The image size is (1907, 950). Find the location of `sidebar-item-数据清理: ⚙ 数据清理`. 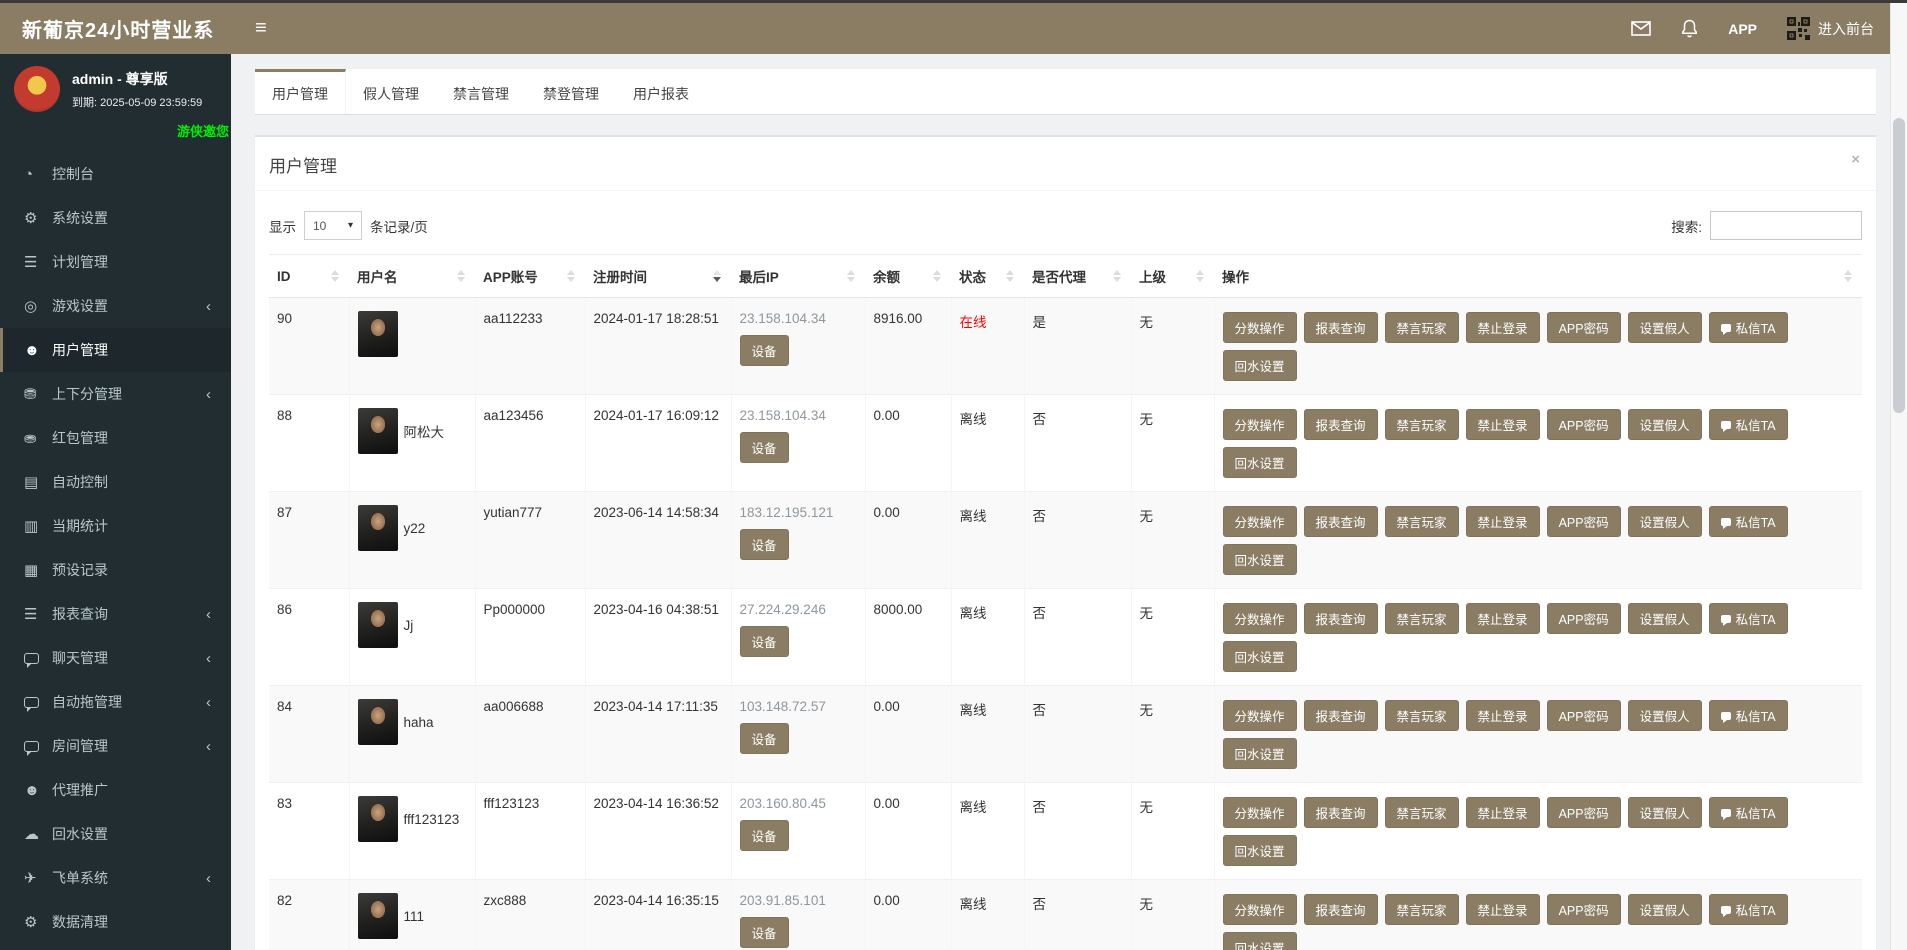

sidebar-item-数据清理: ⚙ 数据清理 is located at coordinates (115, 922).